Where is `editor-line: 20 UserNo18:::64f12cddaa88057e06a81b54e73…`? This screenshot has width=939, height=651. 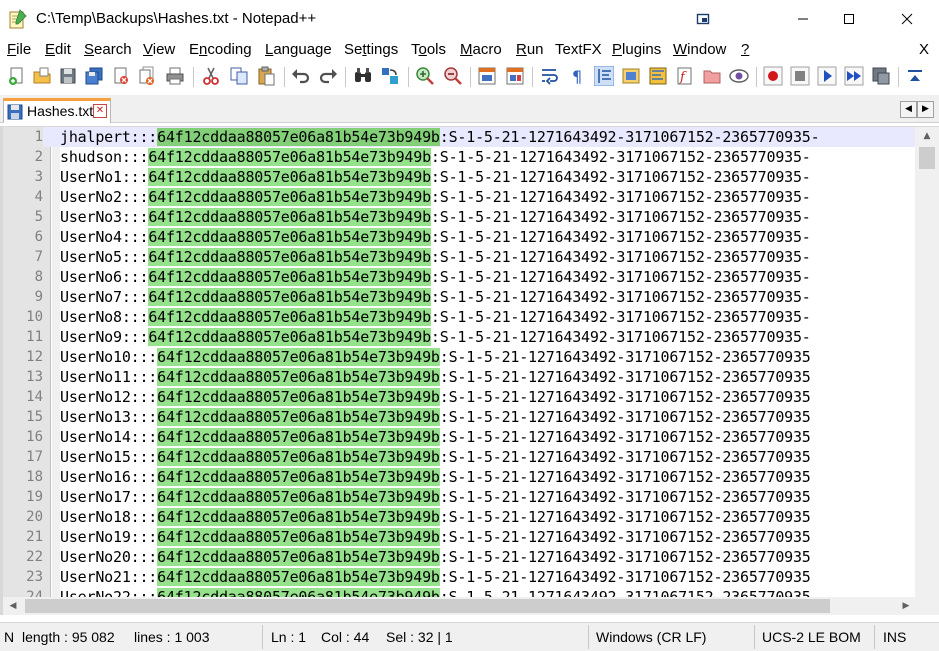 editor-line: 20 UserNo18:::64f12cddaa88057e06a81b54e73… is located at coordinates (459, 517).